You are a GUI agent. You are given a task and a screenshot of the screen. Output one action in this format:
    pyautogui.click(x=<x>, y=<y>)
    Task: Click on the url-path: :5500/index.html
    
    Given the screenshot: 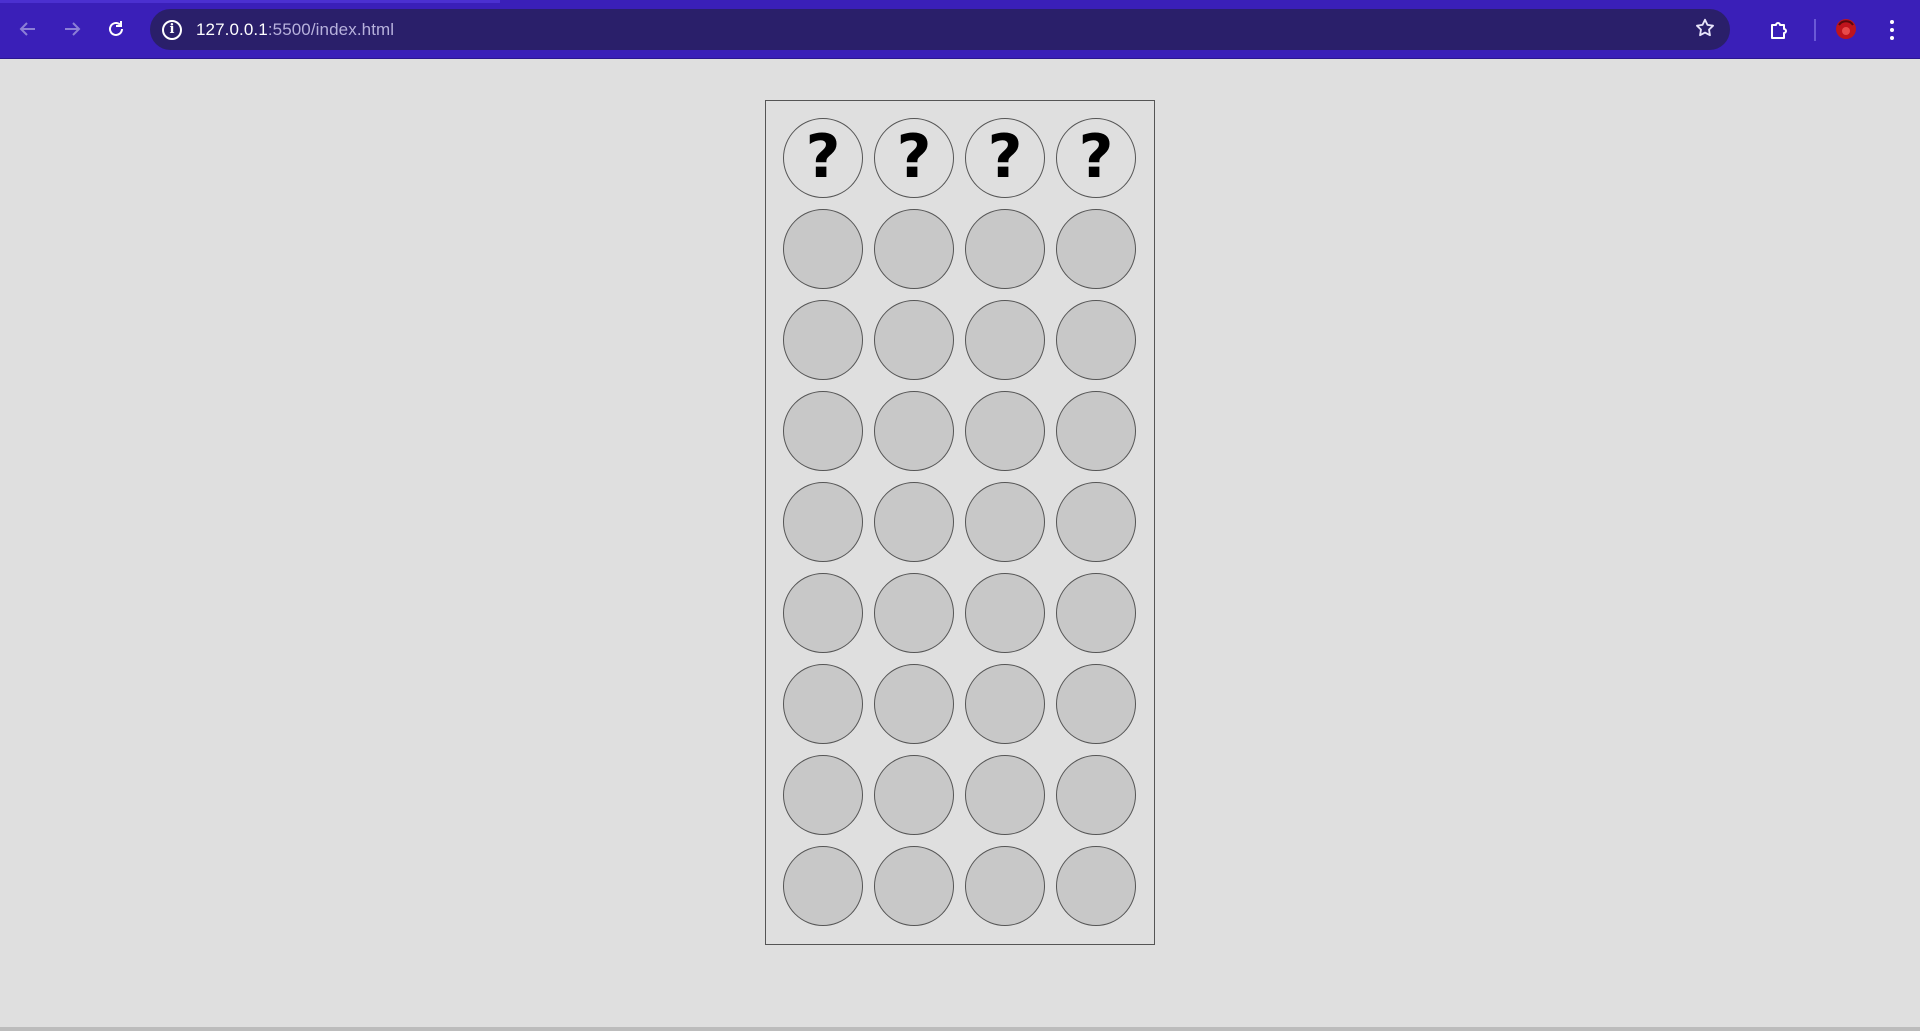 What is the action you would take?
    pyautogui.click(x=331, y=29)
    